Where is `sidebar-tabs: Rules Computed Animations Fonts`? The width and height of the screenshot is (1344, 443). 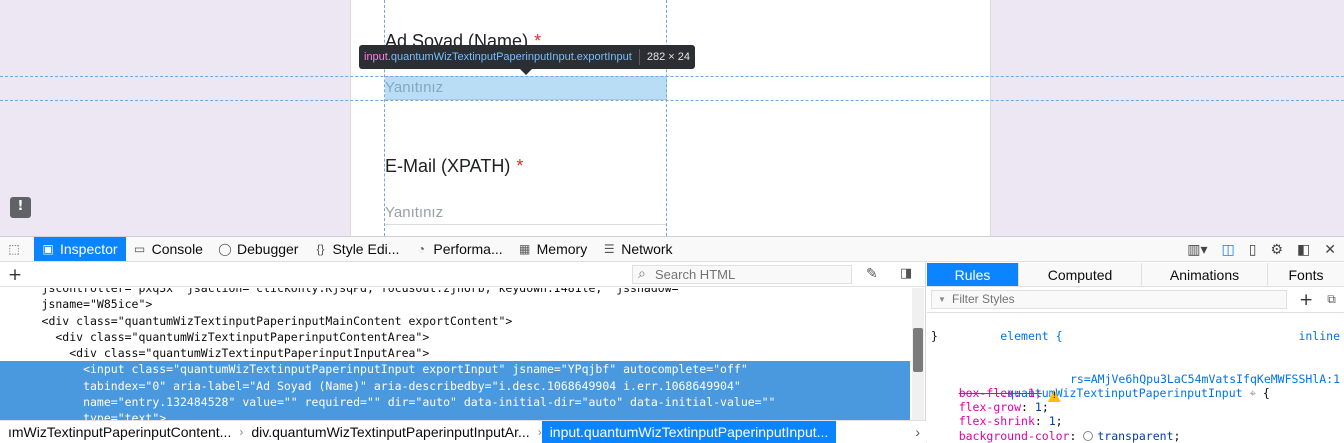 sidebar-tabs: Rules Computed Animations Fonts is located at coordinates (1135, 275).